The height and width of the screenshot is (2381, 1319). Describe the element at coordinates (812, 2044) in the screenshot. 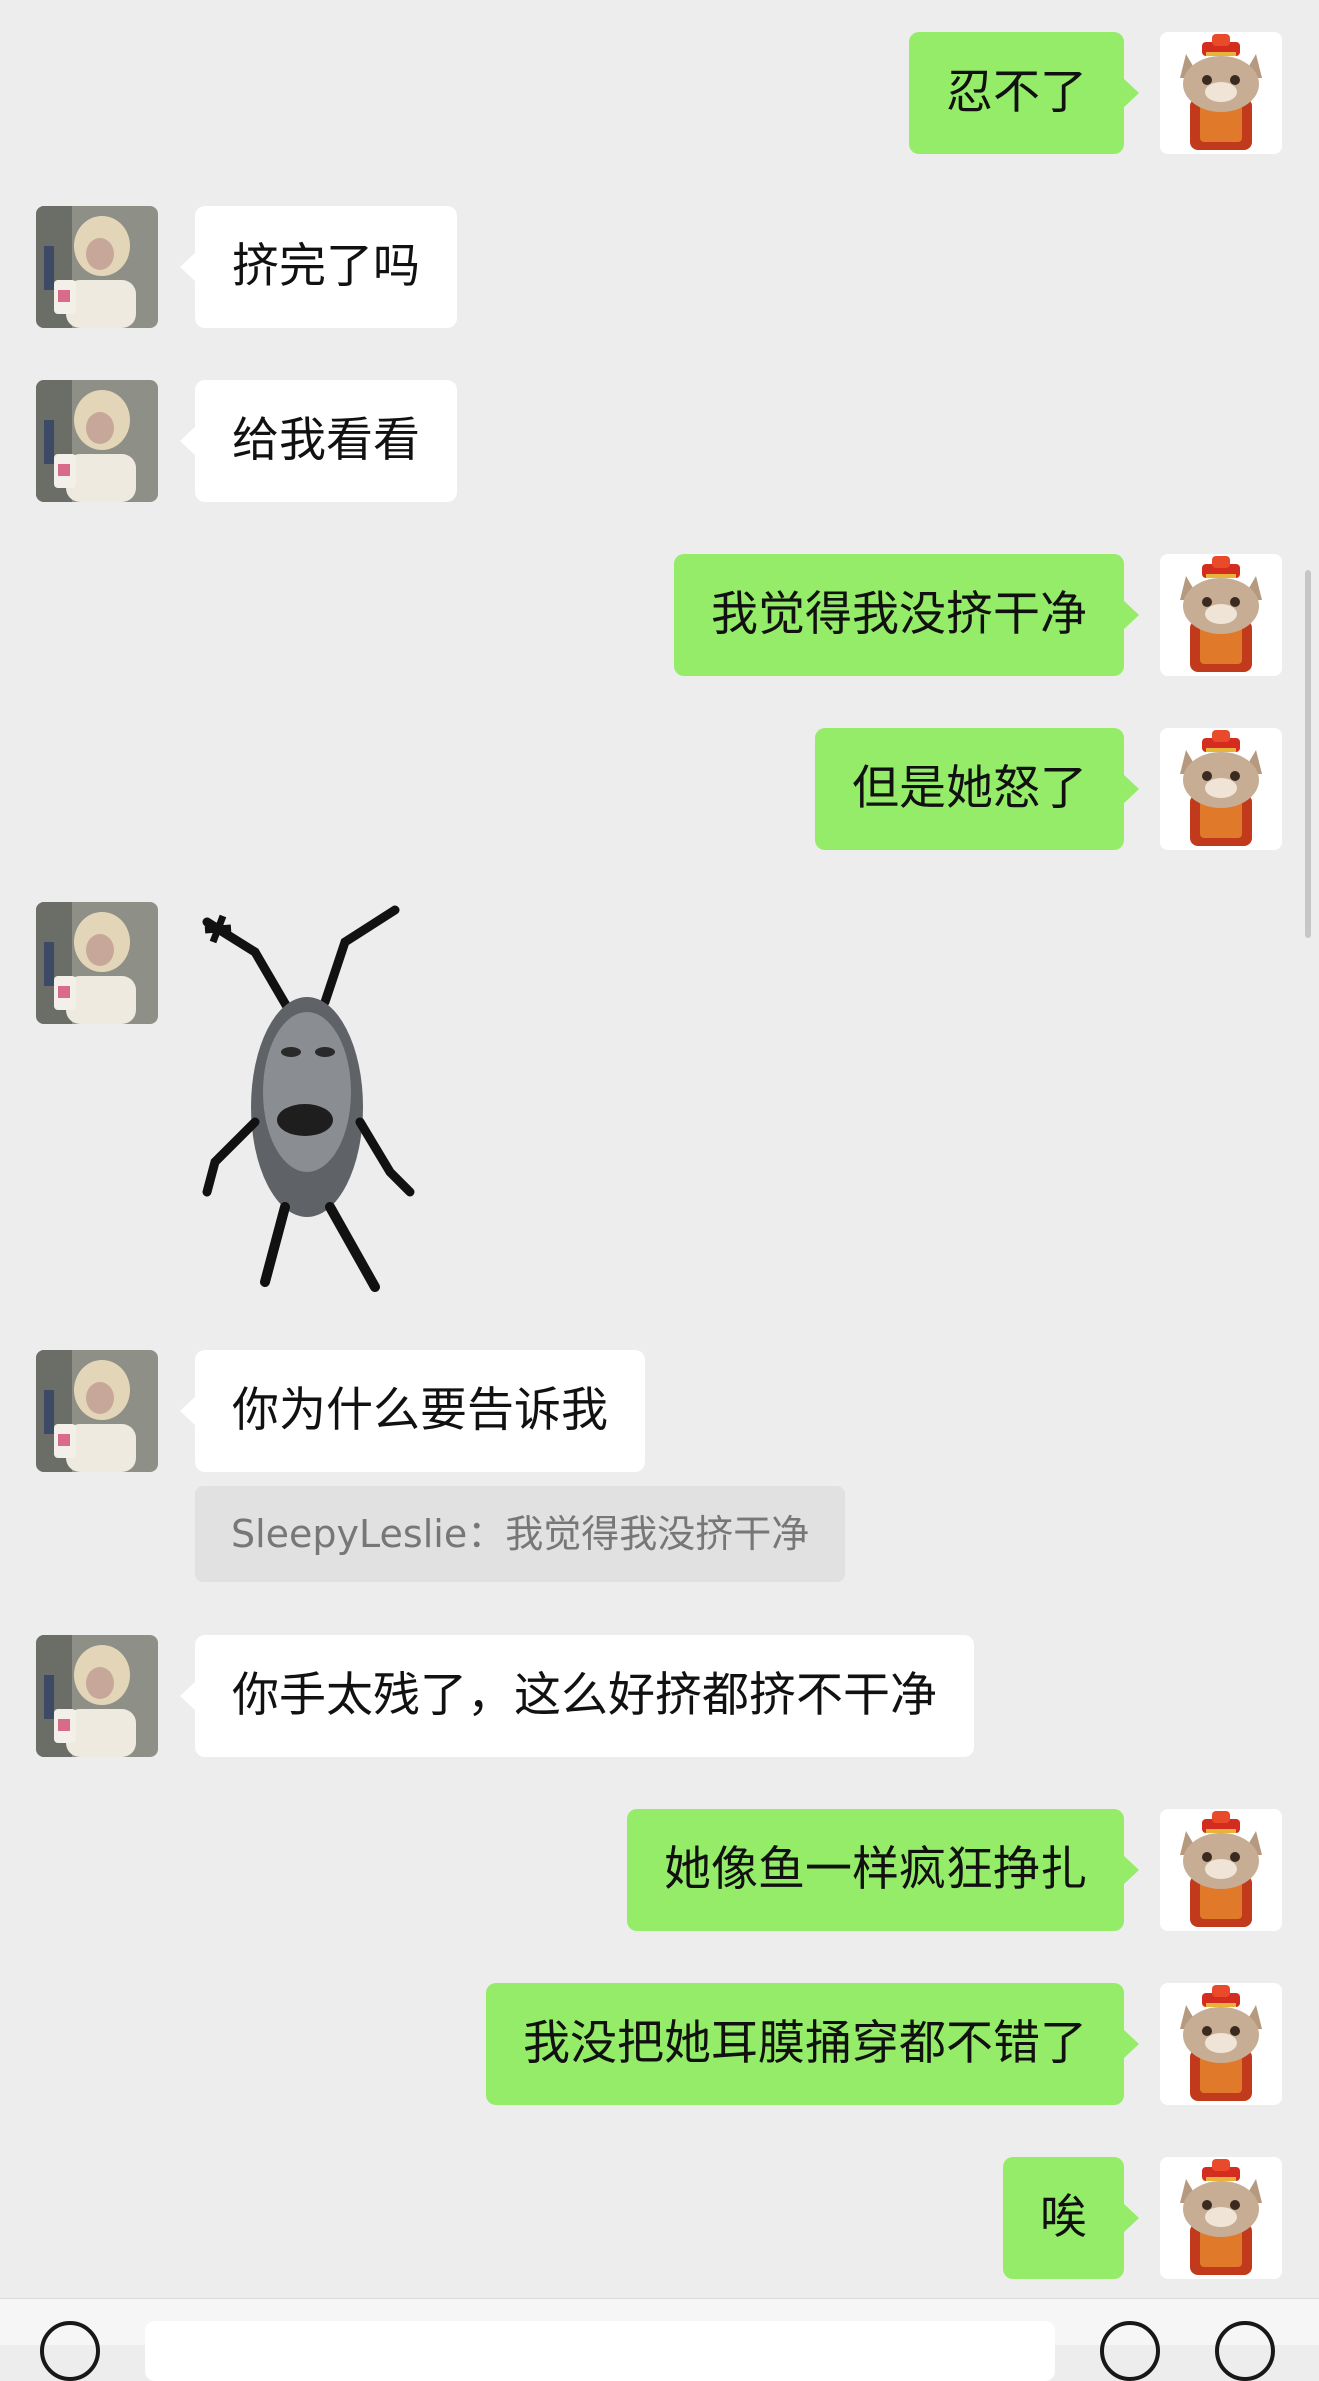

I see `sent-message-bubble: 我没把她耳膜捅穿都不错了` at that location.